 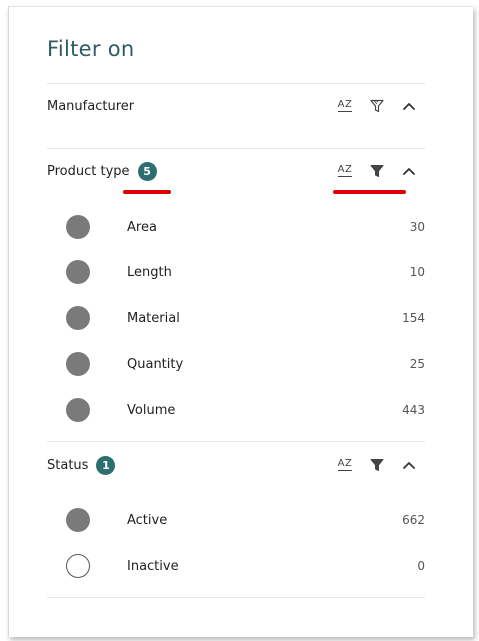 What do you see at coordinates (417, 364) in the screenshot?
I see `option-count: 25` at bounding box center [417, 364].